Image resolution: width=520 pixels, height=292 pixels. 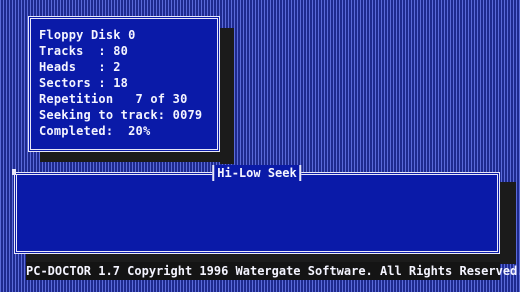 What do you see at coordinates (95, 131) in the screenshot?
I see `completed-line: Completed: 20%` at bounding box center [95, 131].